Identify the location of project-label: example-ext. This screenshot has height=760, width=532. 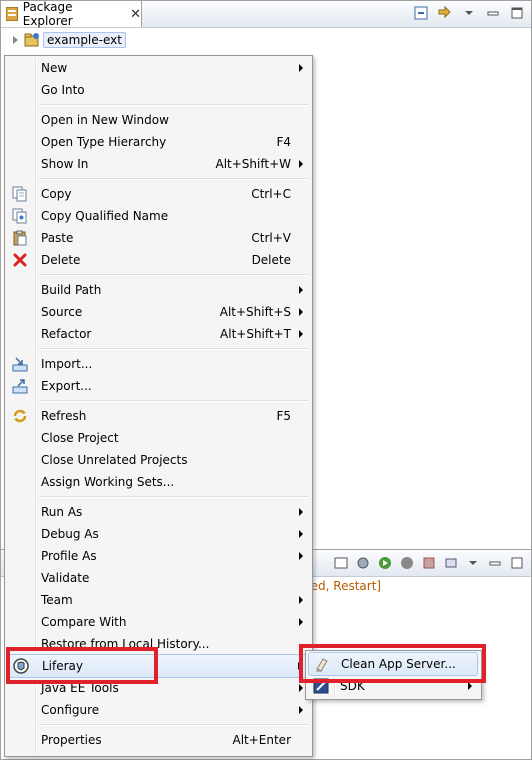
(84, 40).